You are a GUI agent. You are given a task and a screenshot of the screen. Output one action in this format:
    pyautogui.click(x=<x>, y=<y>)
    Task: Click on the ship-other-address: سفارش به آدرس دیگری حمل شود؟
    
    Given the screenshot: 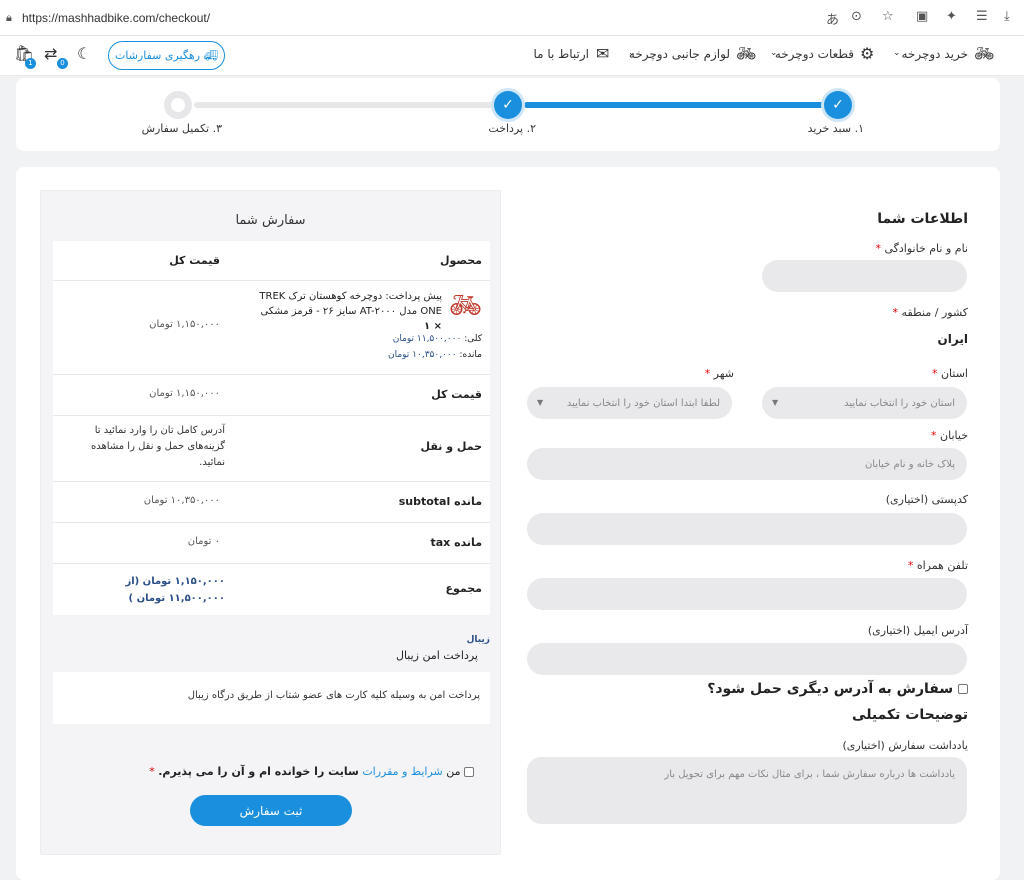 What is the action you would take?
    pyautogui.click(x=837, y=689)
    